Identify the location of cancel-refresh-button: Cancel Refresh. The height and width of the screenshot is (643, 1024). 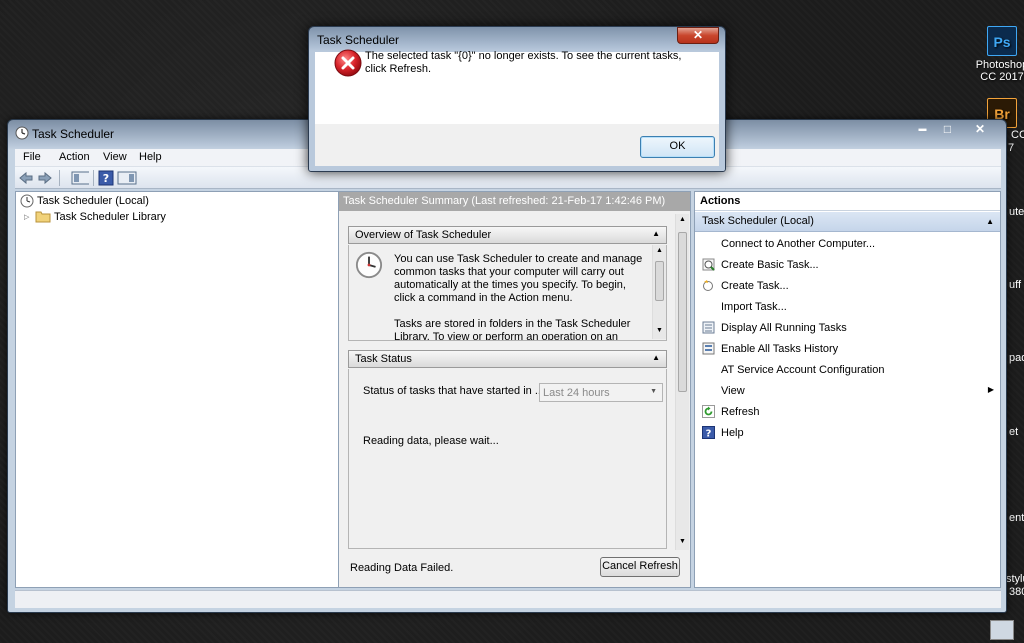
(640, 567).